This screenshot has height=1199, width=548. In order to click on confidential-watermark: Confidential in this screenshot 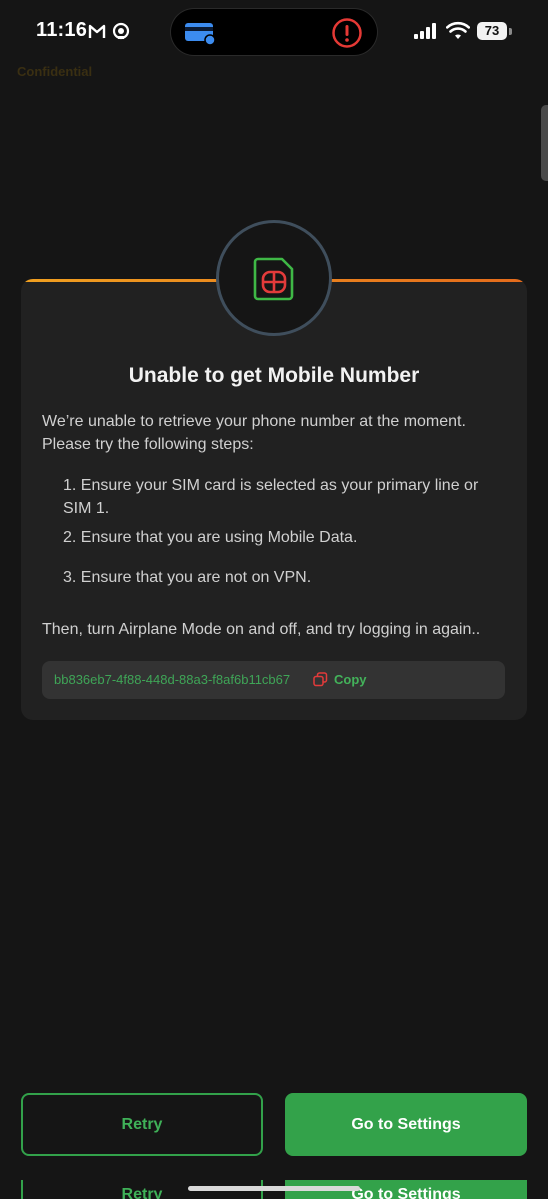, I will do `click(55, 71)`.